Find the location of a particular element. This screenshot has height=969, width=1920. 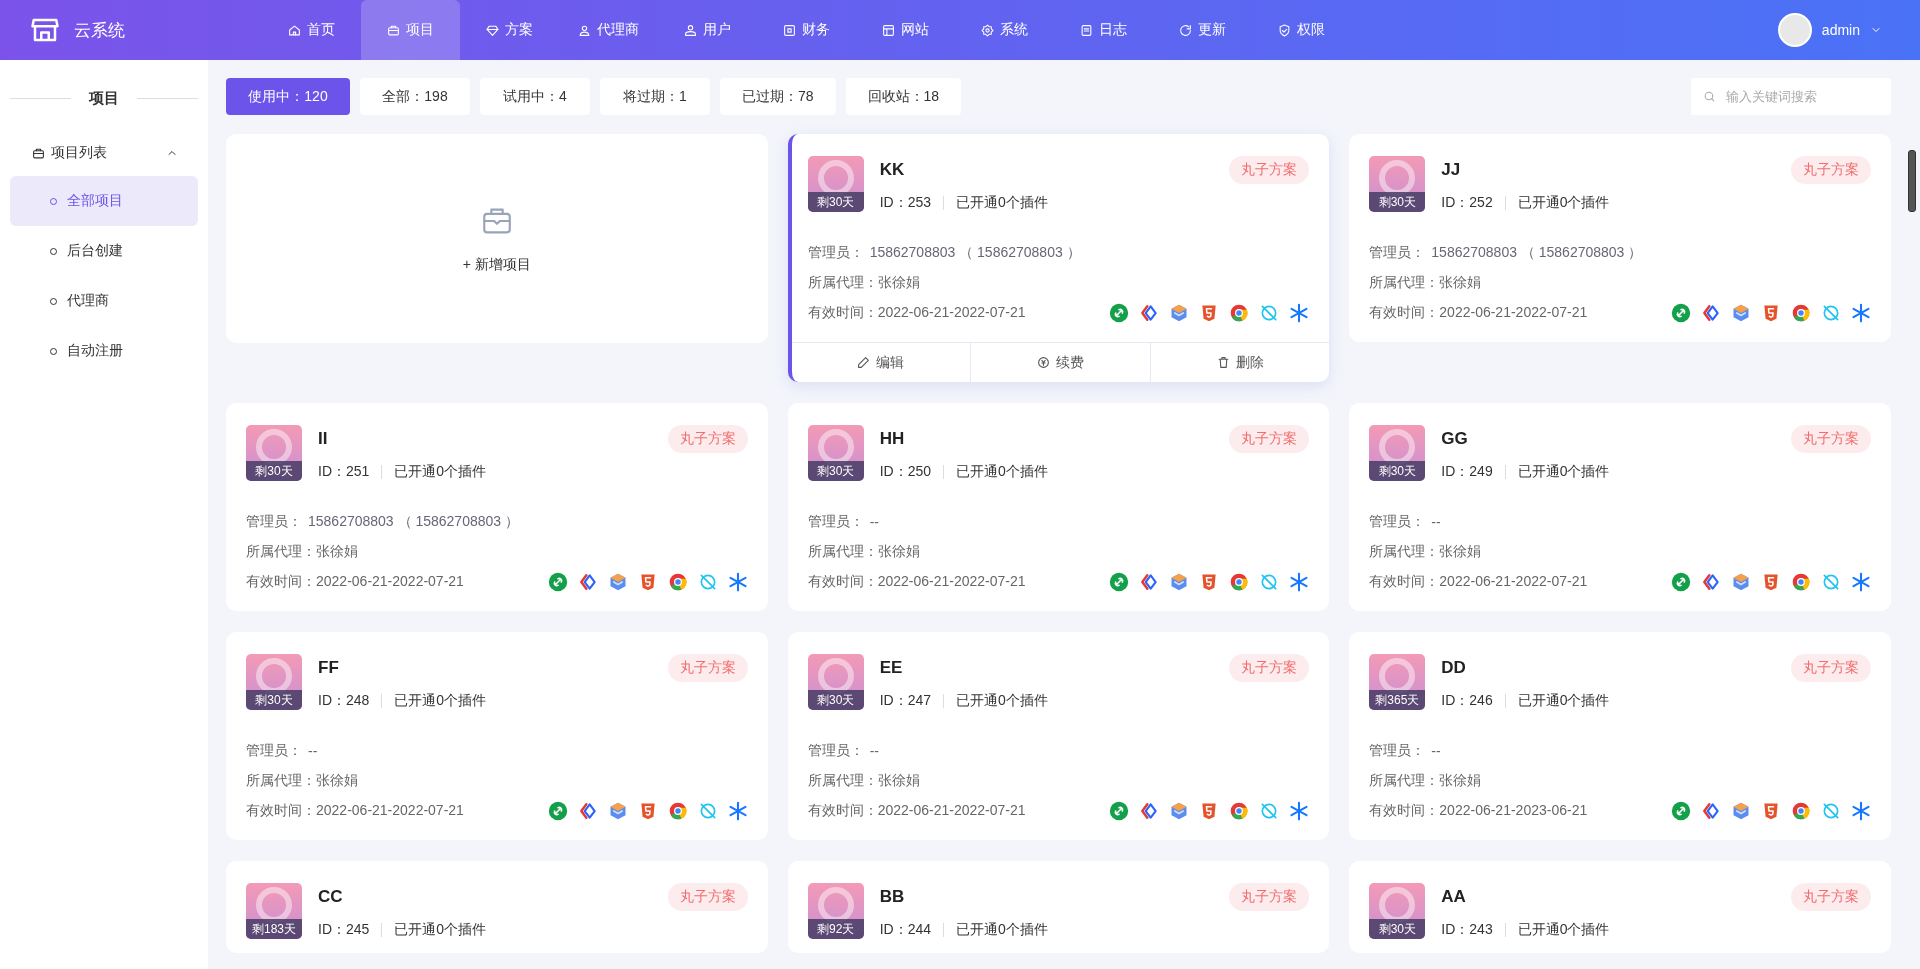

project-card: 剩30天 AA ID：243 已开通0个插件 丸子方案 is located at coordinates (1620, 907).